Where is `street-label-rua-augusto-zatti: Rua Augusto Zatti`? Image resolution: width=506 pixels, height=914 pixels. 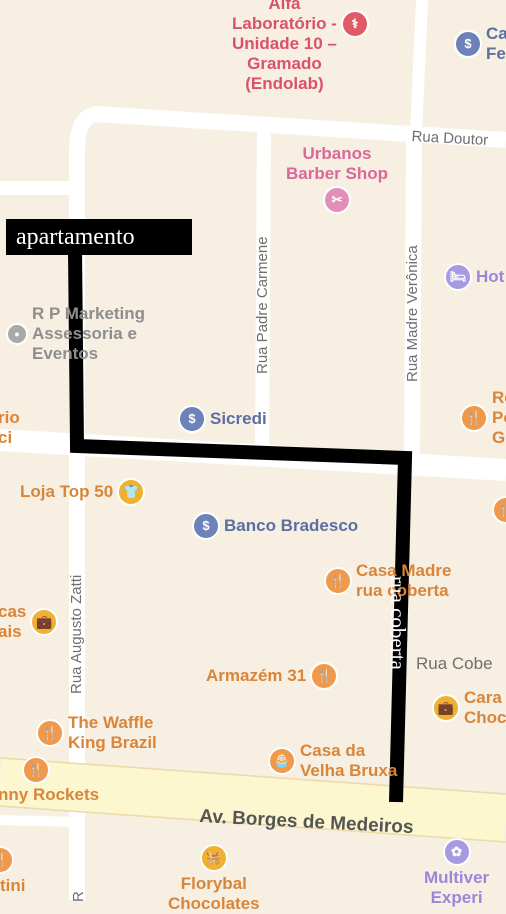 street-label-rua-augusto-zatti: Rua Augusto Zatti is located at coordinates (76, 634).